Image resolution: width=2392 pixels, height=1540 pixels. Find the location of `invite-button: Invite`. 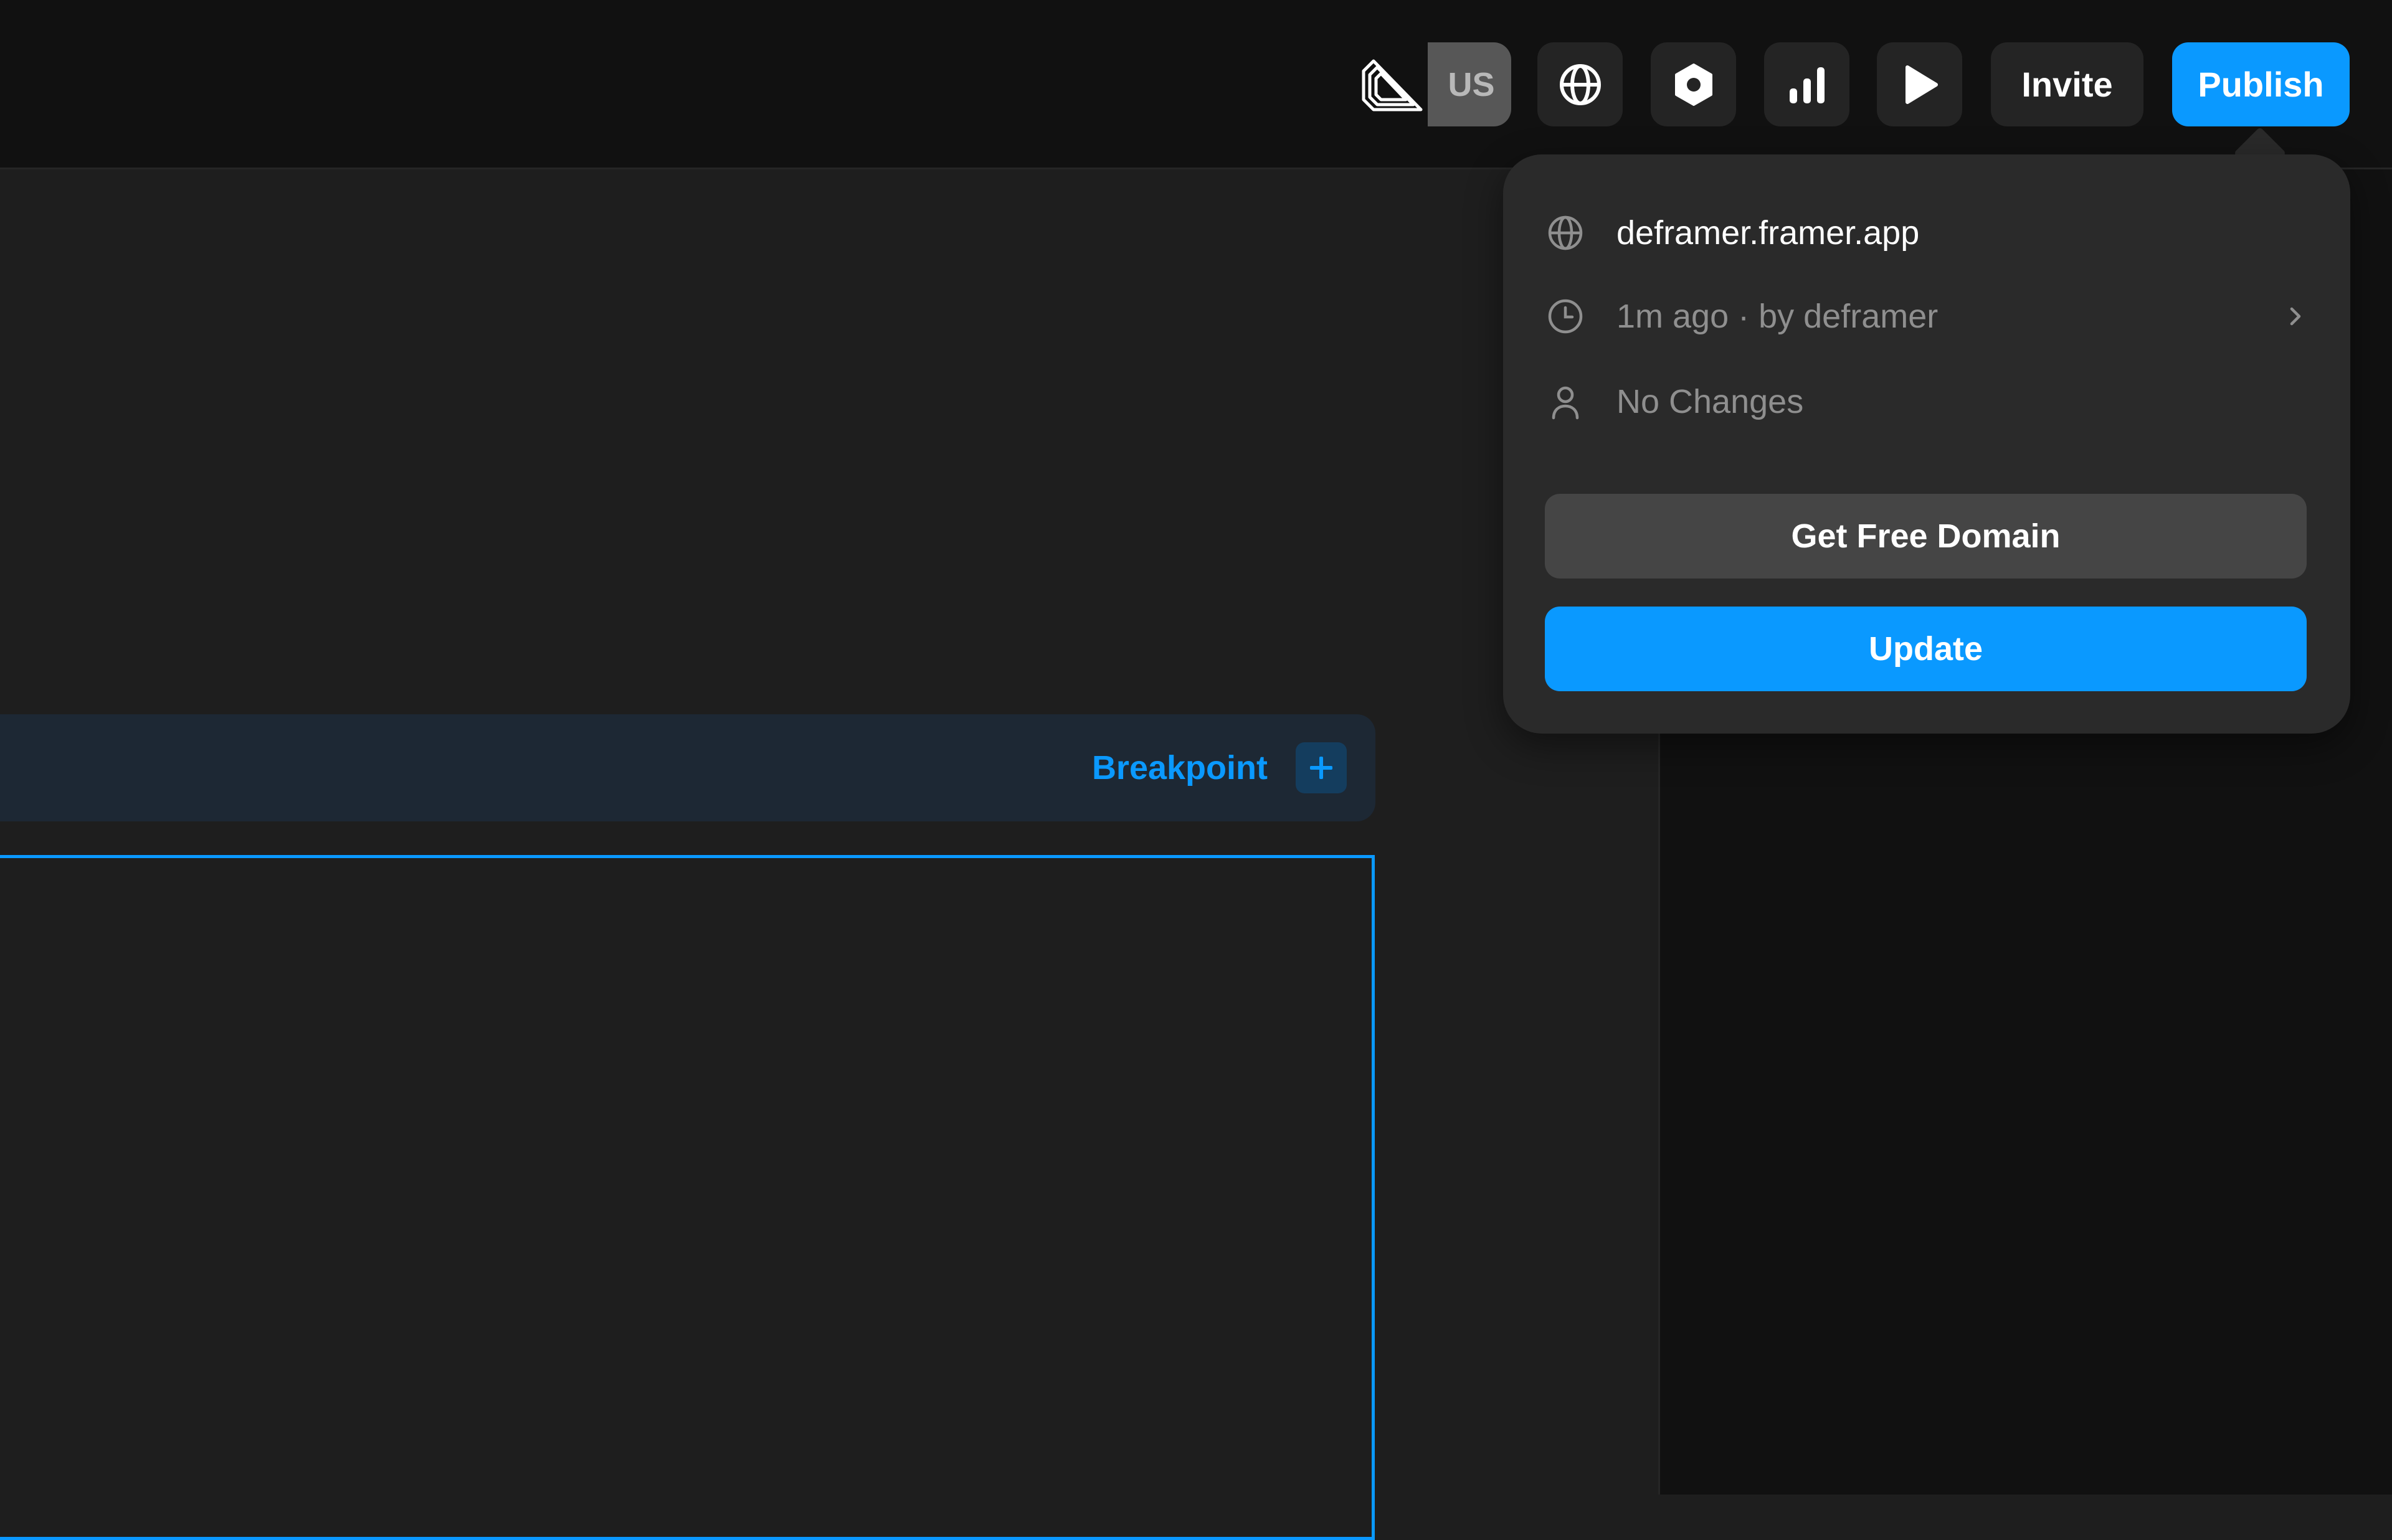

invite-button: Invite is located at coordinates (2067, 84).